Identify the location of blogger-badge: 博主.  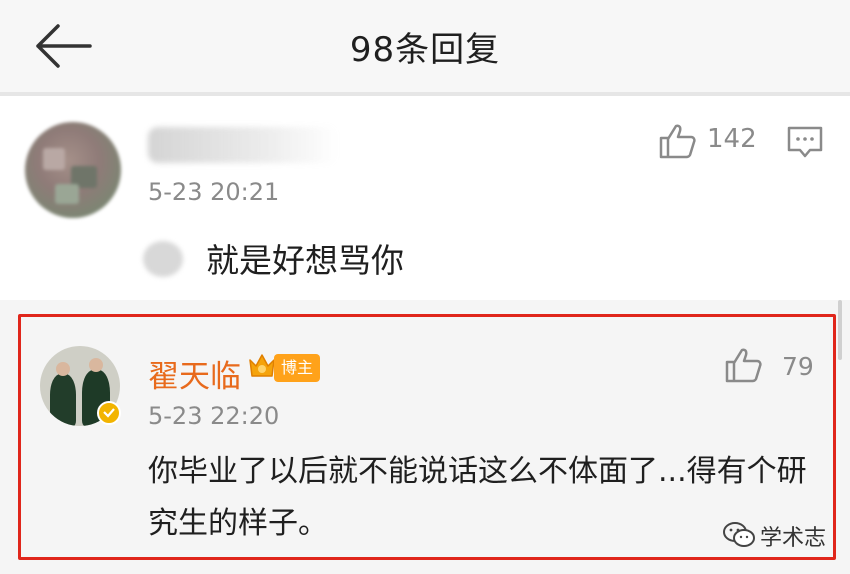
(297, 368).